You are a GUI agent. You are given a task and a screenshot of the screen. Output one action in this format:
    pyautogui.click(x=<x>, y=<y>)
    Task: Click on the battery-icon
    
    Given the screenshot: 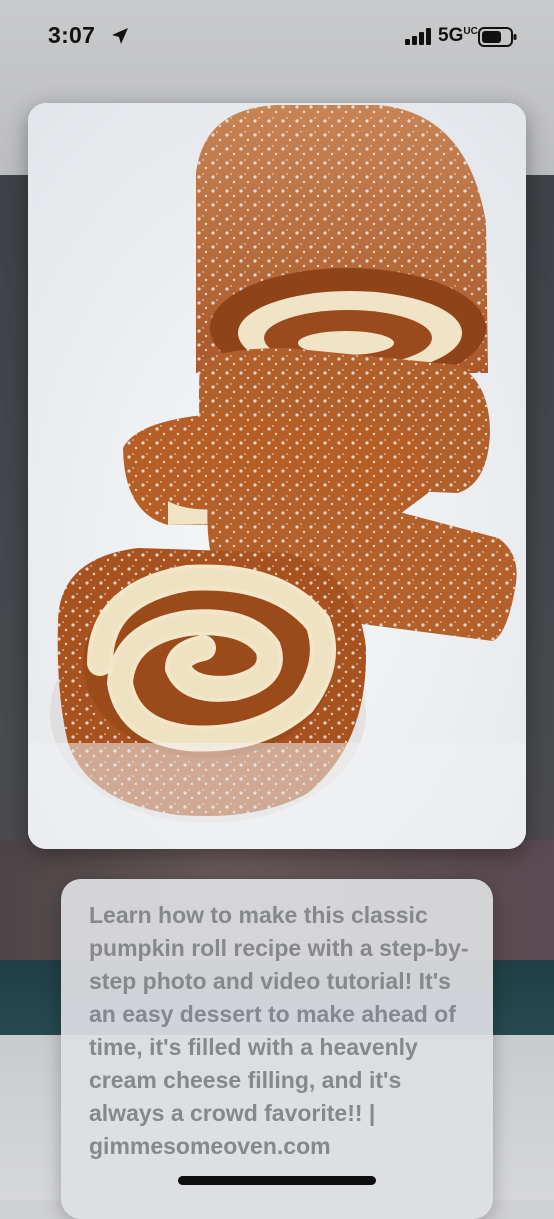 What is the action you would take?
    pyautogui.click(x=497, y=37)
    